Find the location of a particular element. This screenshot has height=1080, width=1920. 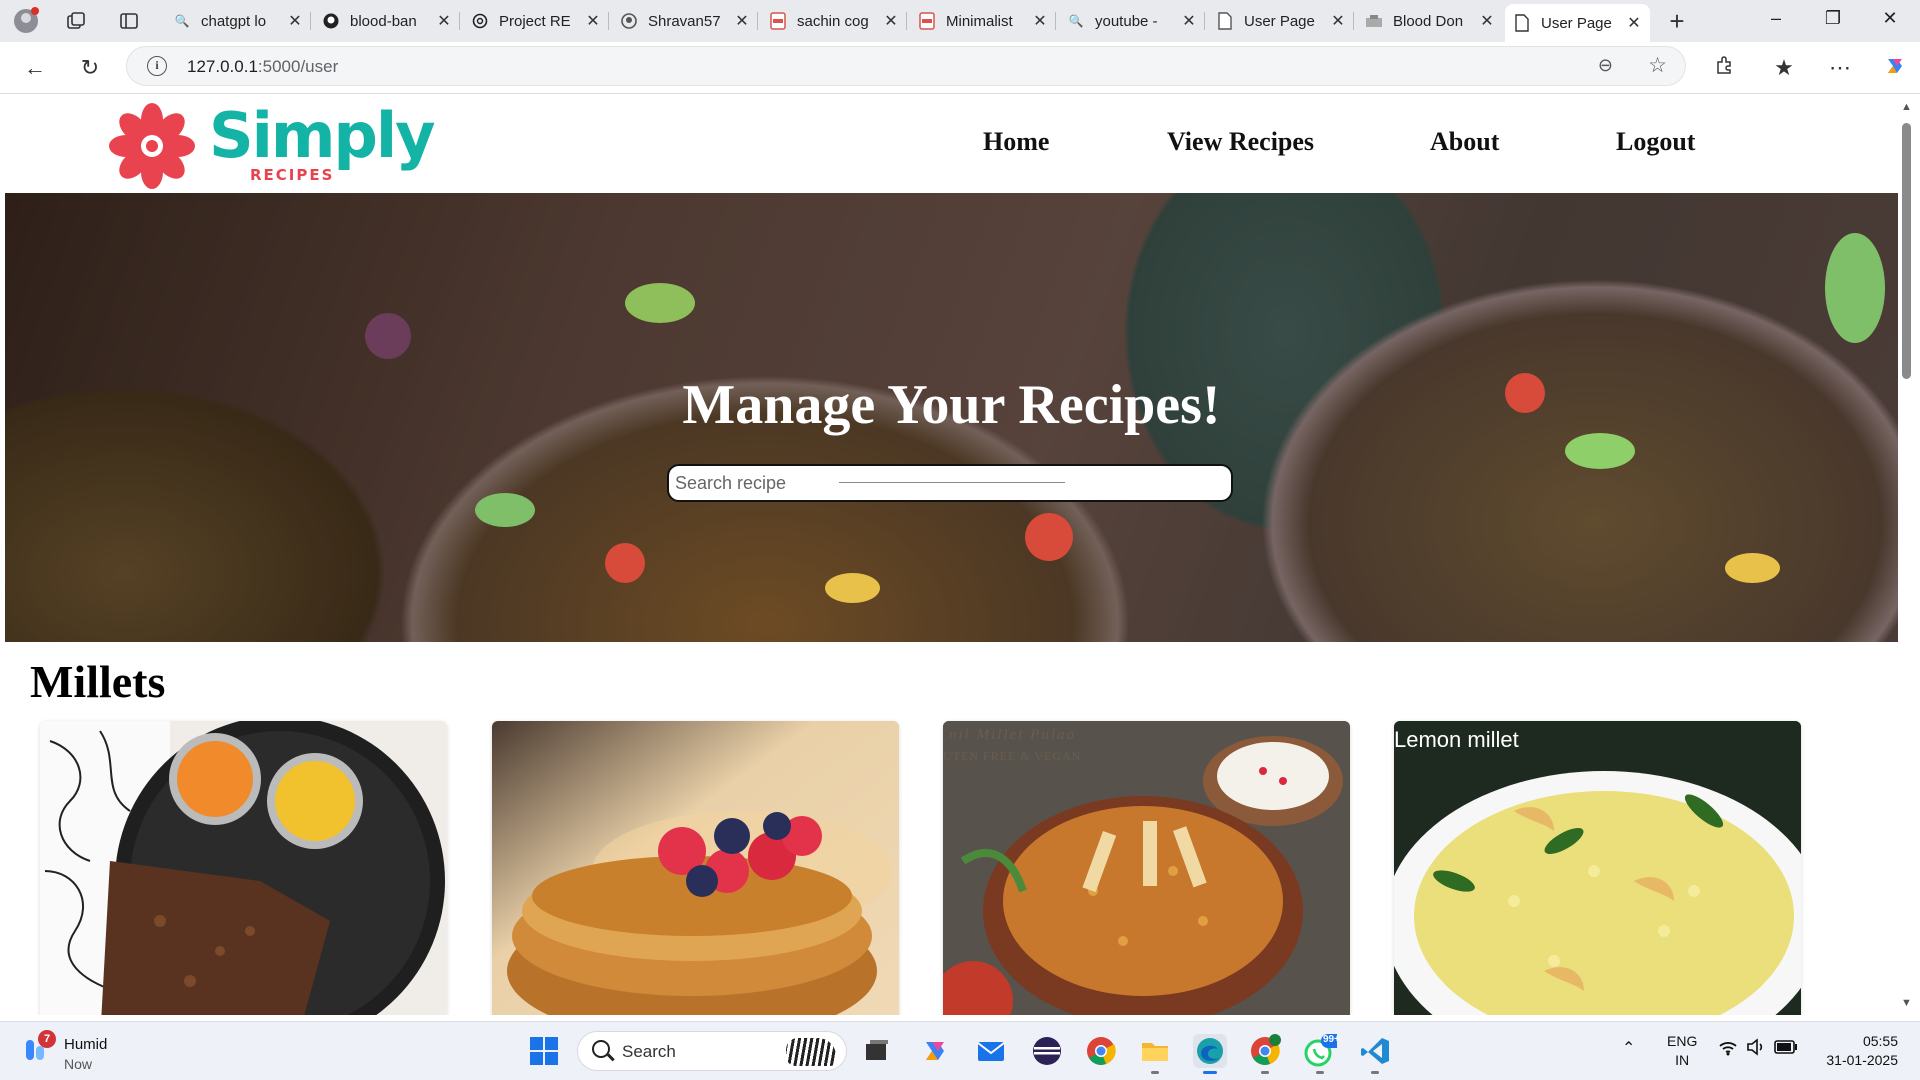

whatsapp-badge: 99+ is located at coordinates (1331, 1039).